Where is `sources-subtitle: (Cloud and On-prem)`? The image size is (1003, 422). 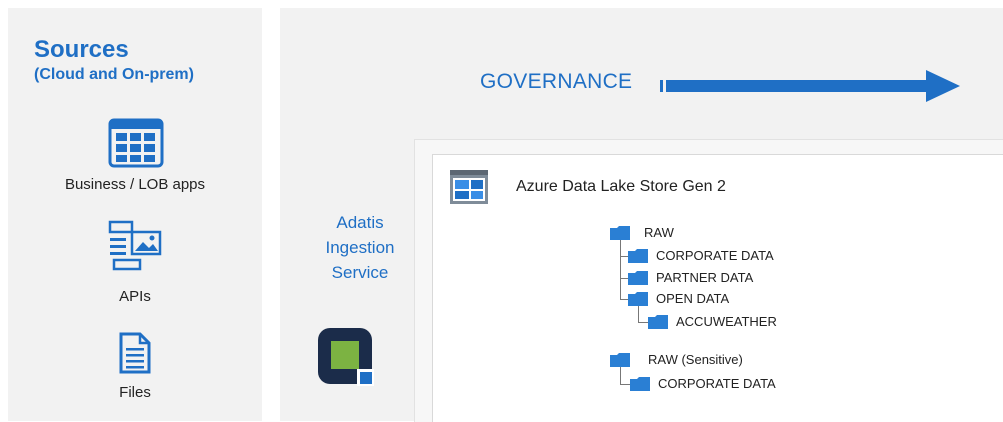 sources-subtitle: (Cloud and On-prem) is located at coordinates (114, 74).